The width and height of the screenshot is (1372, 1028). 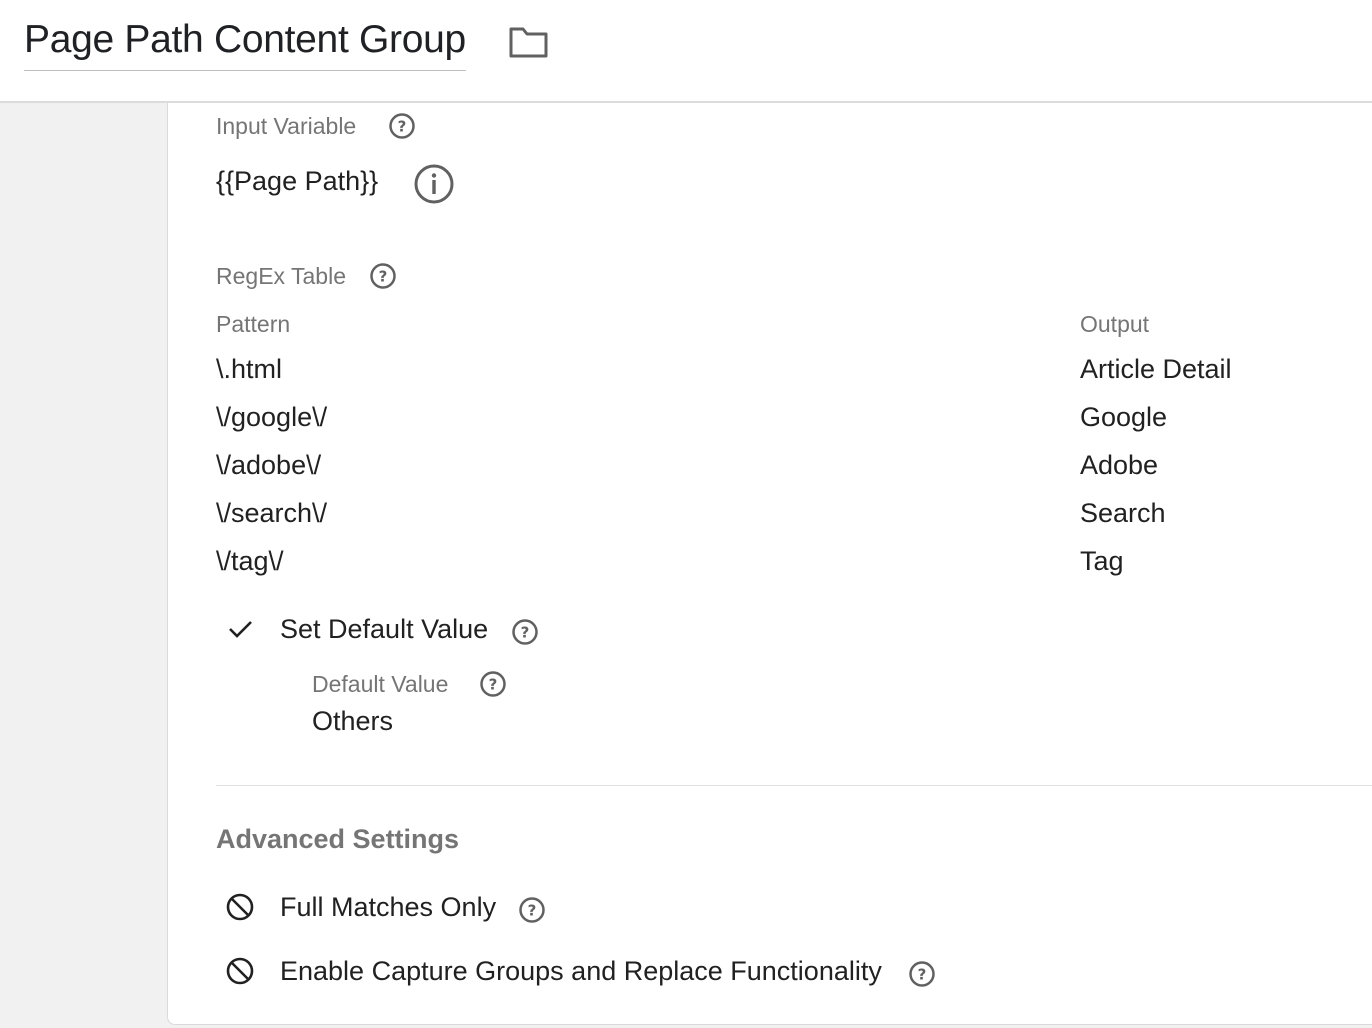 I want to click on regex-table-label: RegEx Table, so click(x=281, y=276).